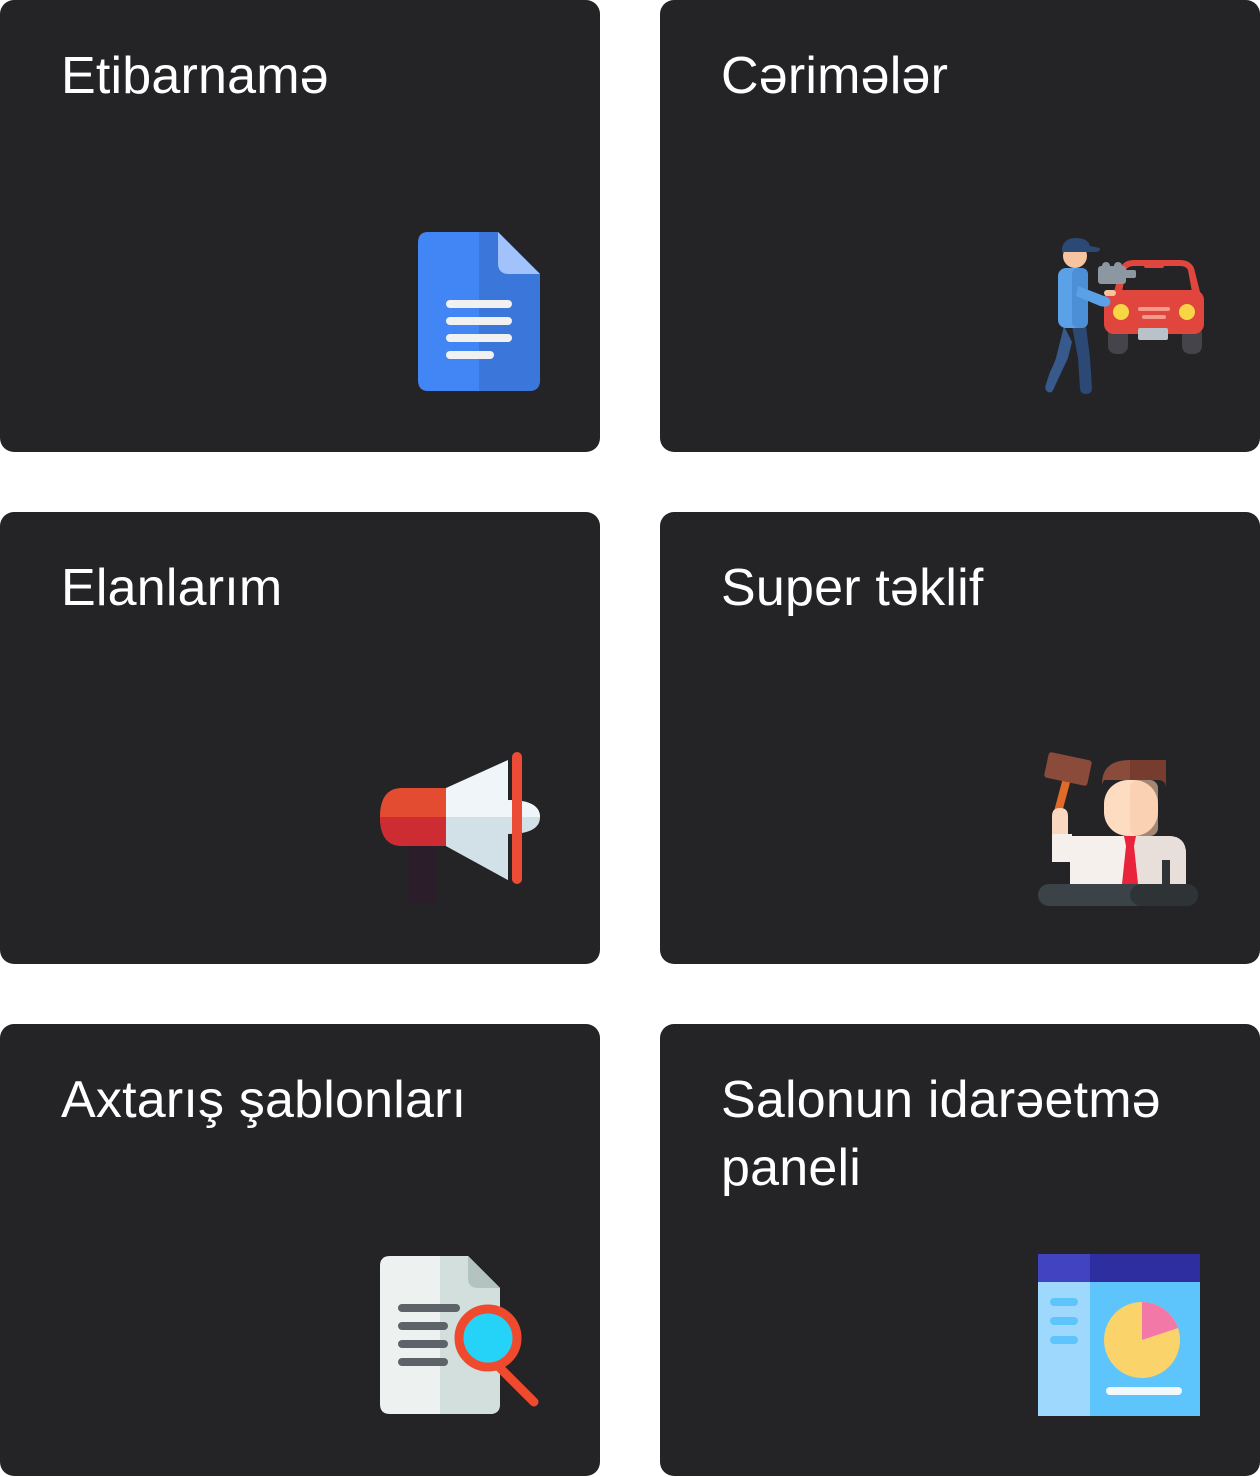  Describe the element at coordinates (835, 76) in the screenshot. I see `card-title: Cərimələr` at that location.